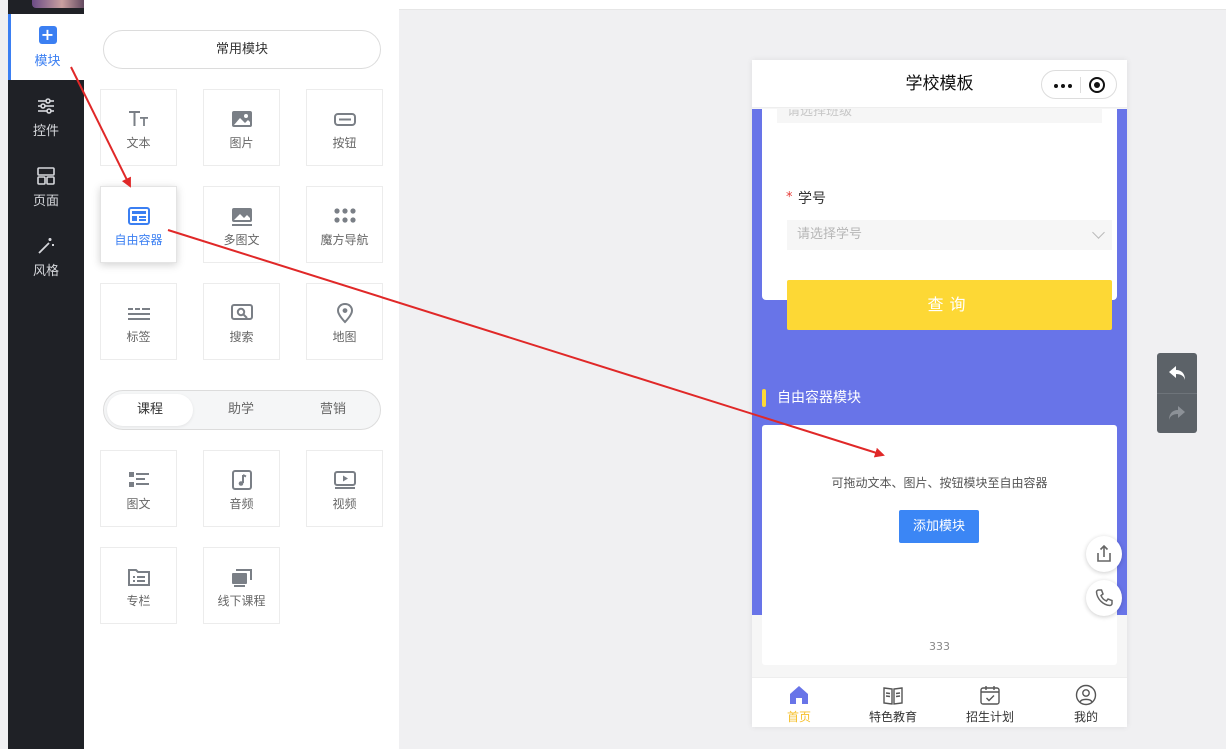  Describe the element at coordinates (138, 127) in the screenshot. I see `module-tile-text: 文本` at that location.